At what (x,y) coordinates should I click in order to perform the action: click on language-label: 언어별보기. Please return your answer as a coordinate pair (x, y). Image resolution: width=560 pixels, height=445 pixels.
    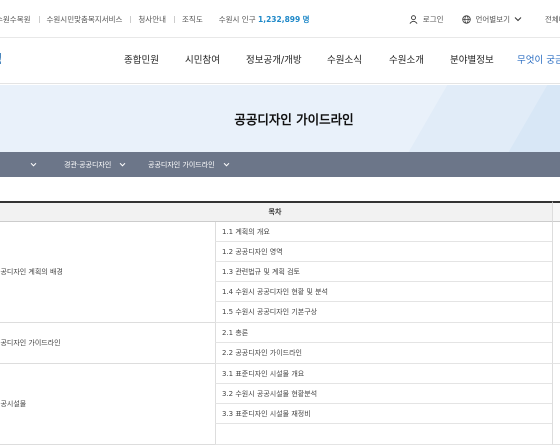
    Looking at the image, I should click on (493, 19).